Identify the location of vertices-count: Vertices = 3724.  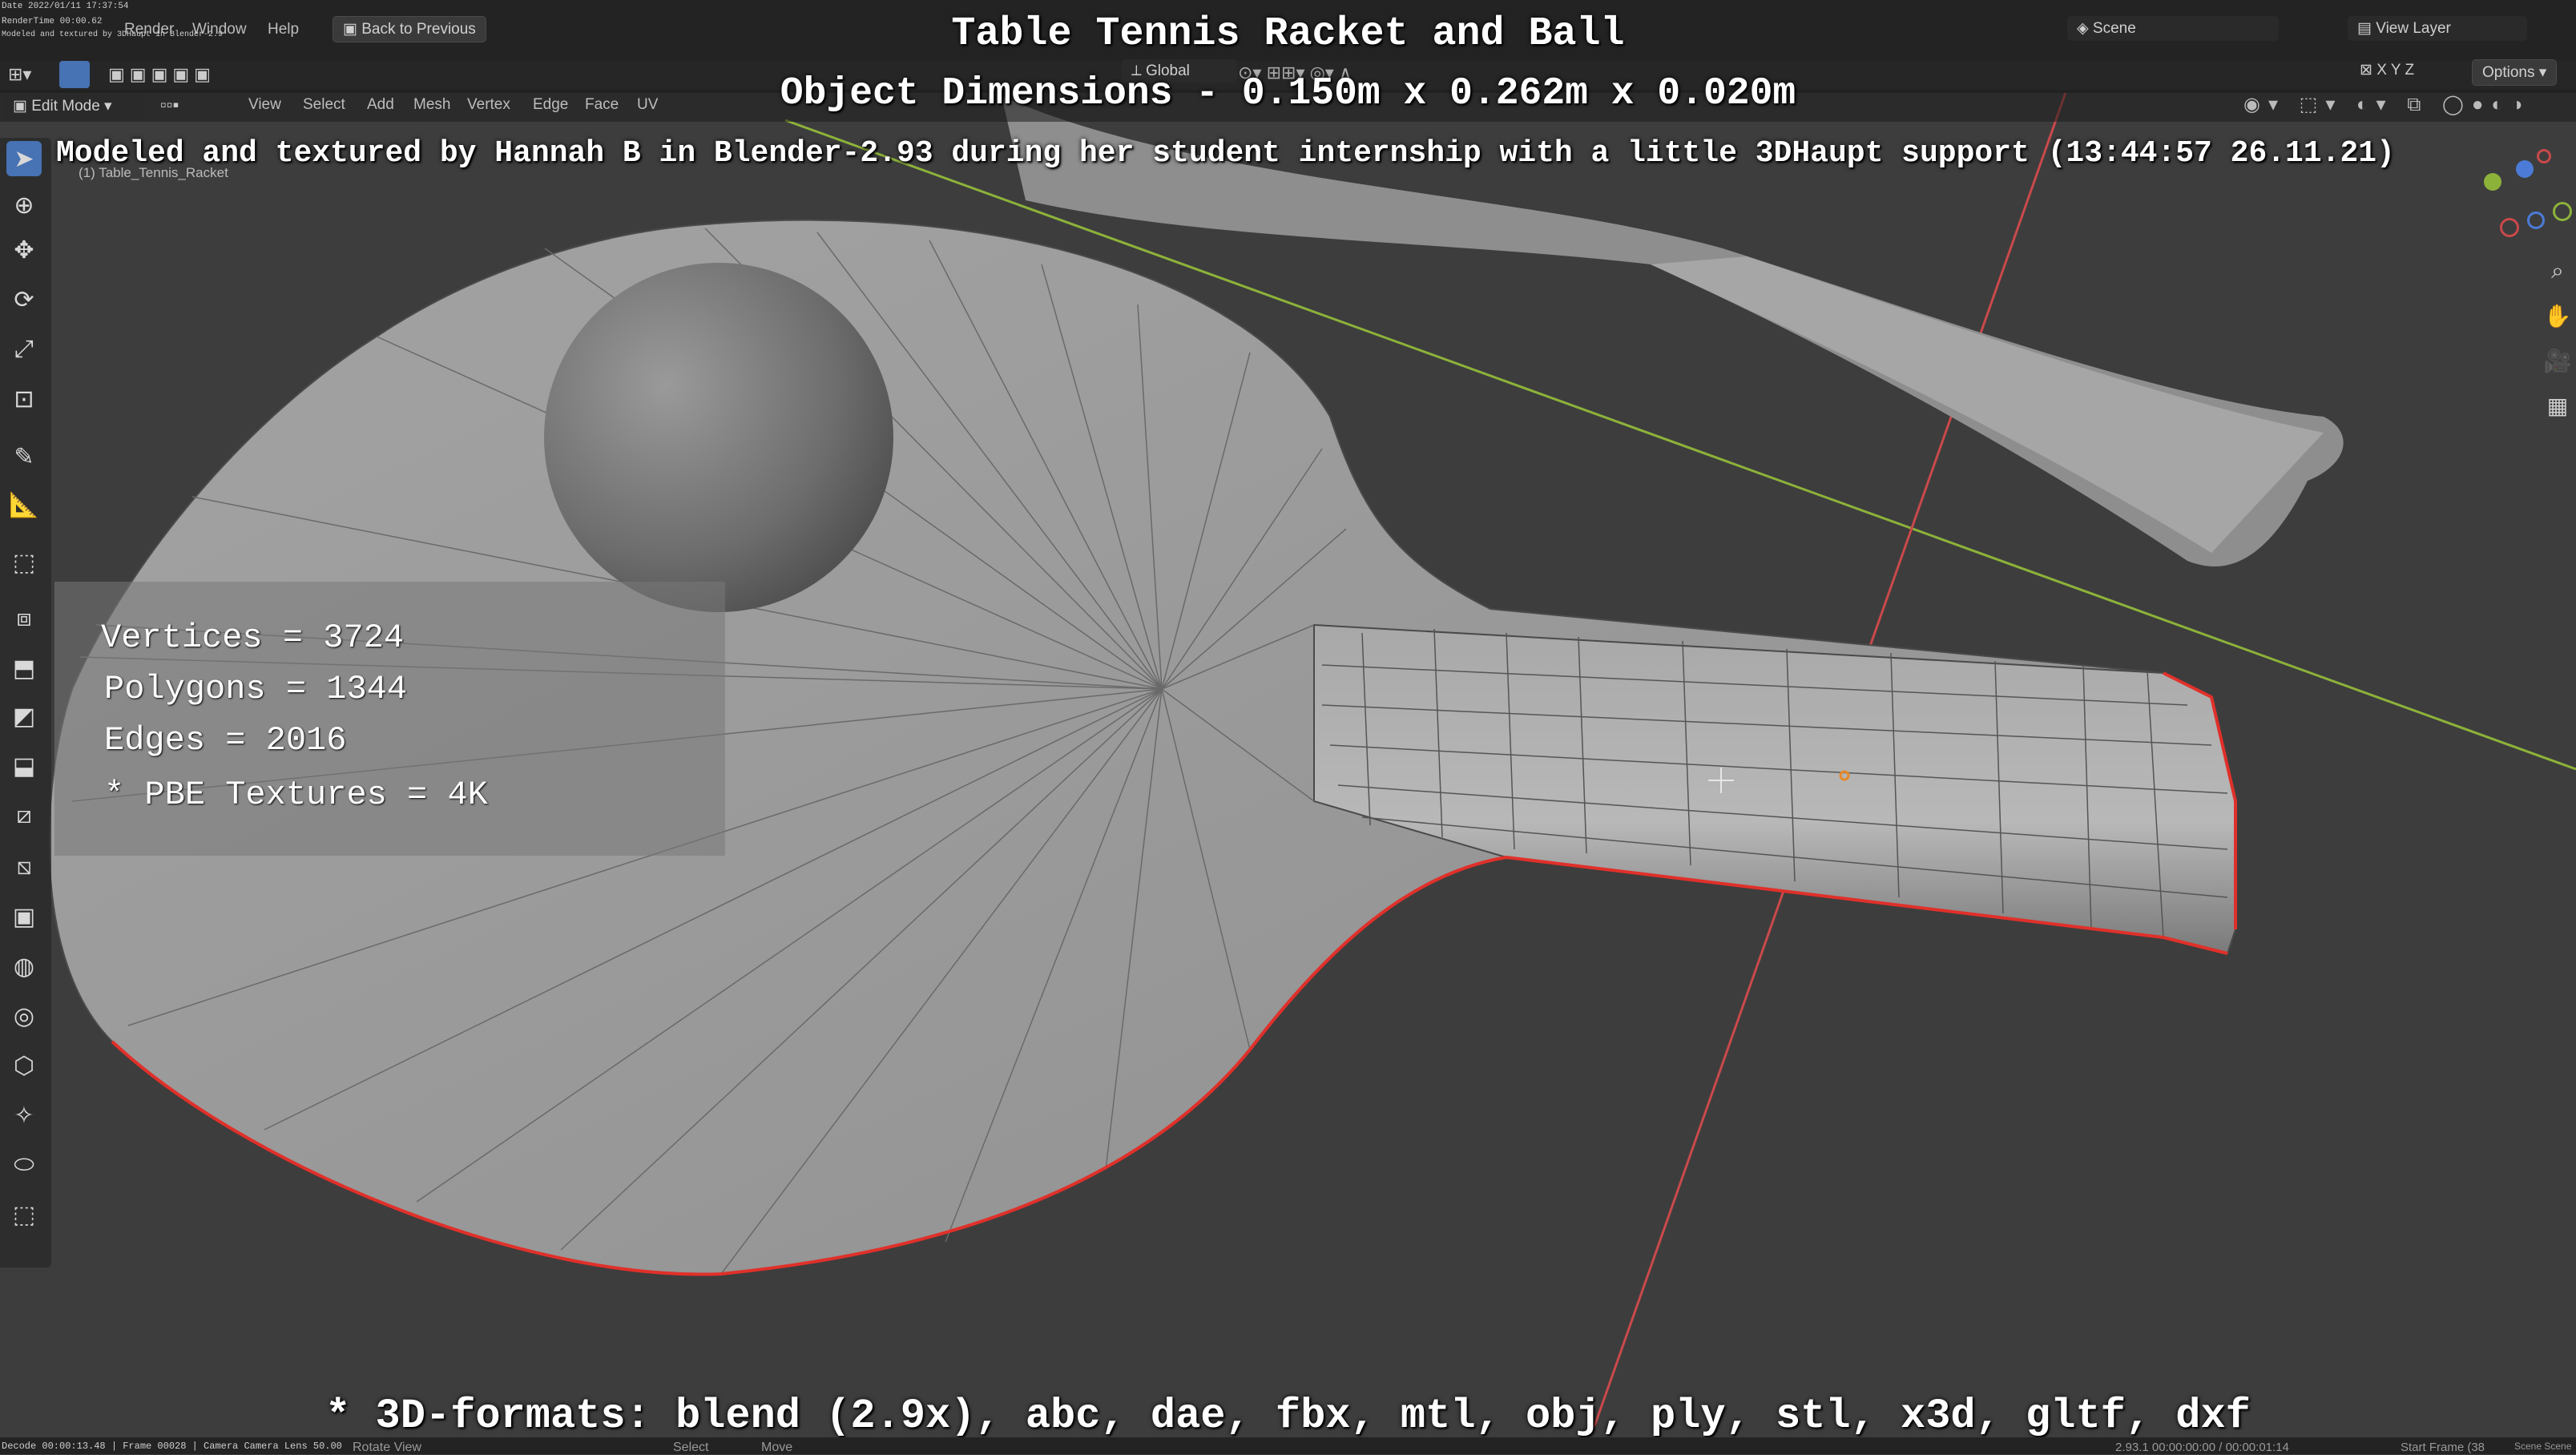
(253, 638).